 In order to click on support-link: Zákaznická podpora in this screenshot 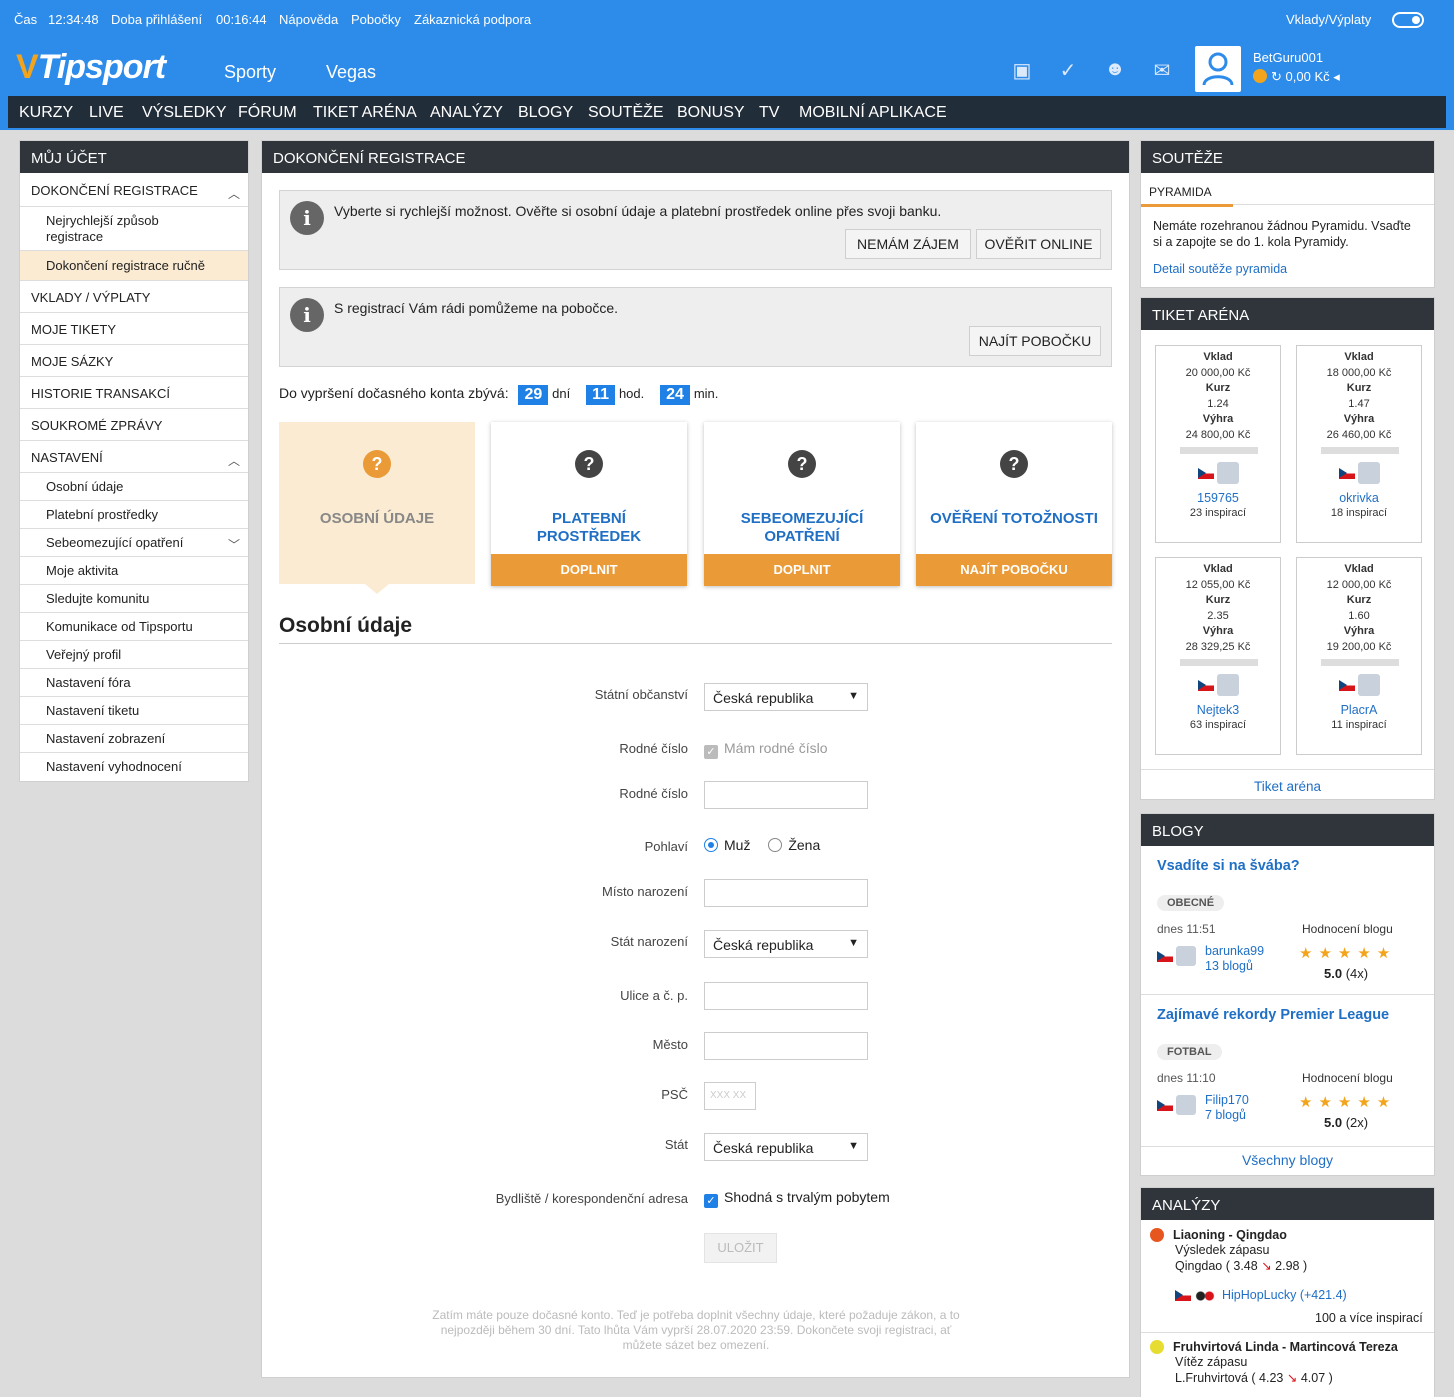, I will do `click(472, 19)`.